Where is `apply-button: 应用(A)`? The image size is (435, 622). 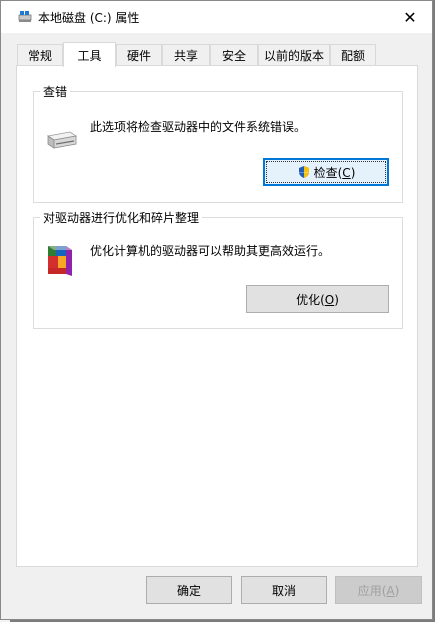
apply-button: 应用(A) is located at coordinates (378, 590).